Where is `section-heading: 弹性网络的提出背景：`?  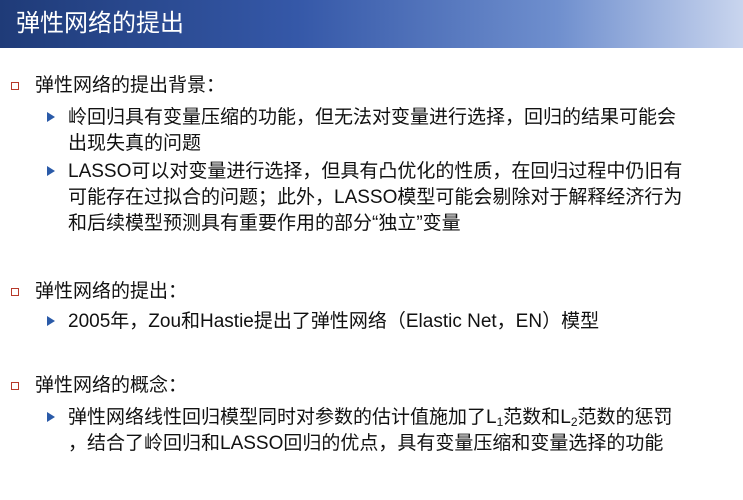 section-heading: 弹性网络的提出背景： is located at coordinates (130, 85).